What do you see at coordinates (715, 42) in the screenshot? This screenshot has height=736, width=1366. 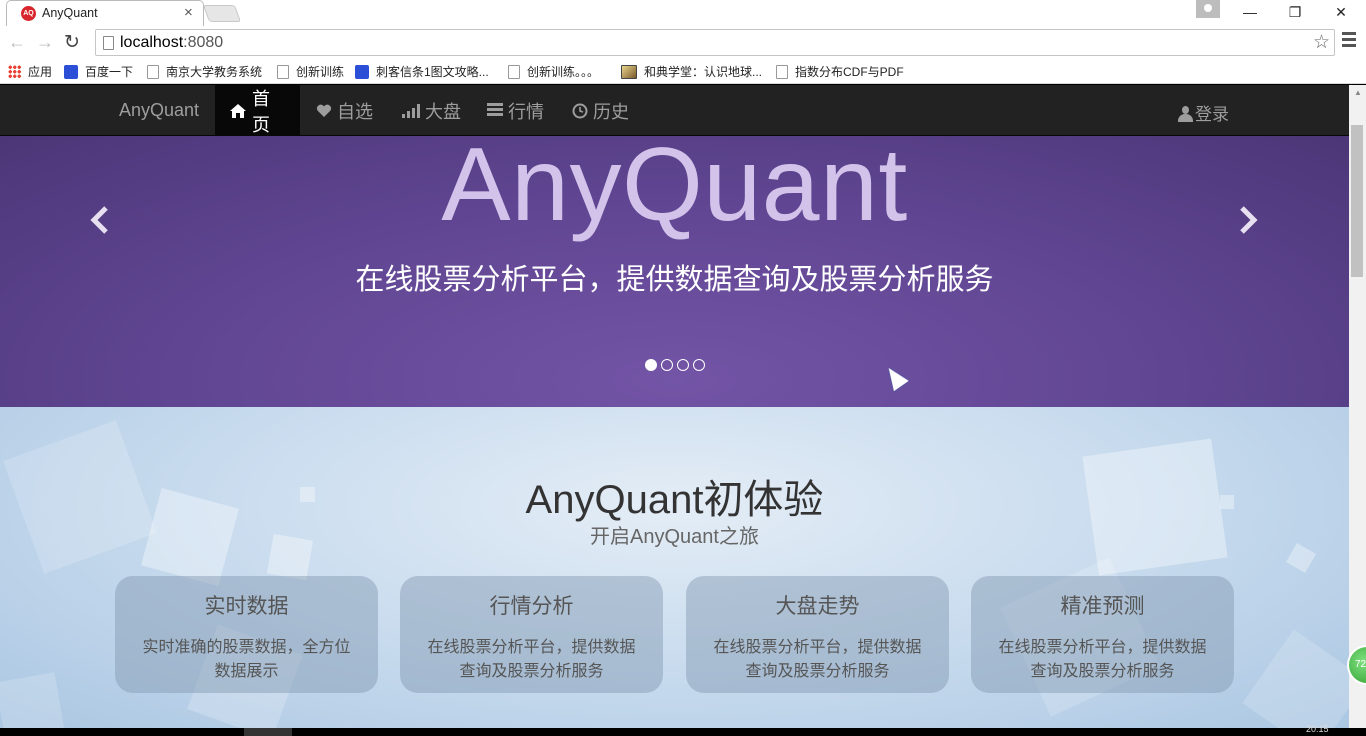 I see `address-bar: localhost:8080 ☆` at bounding box center [715, 42].